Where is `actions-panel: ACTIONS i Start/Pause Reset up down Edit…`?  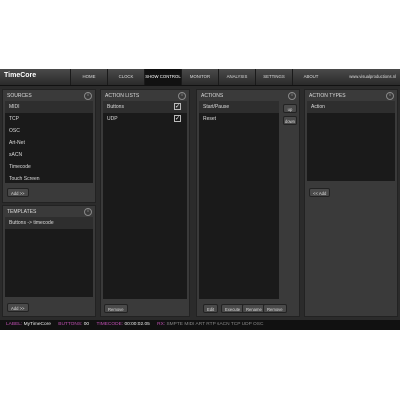
actions-panel: ACTIONS i Start/Pause Reset up down Edit… is located at coordinates (248, 203).